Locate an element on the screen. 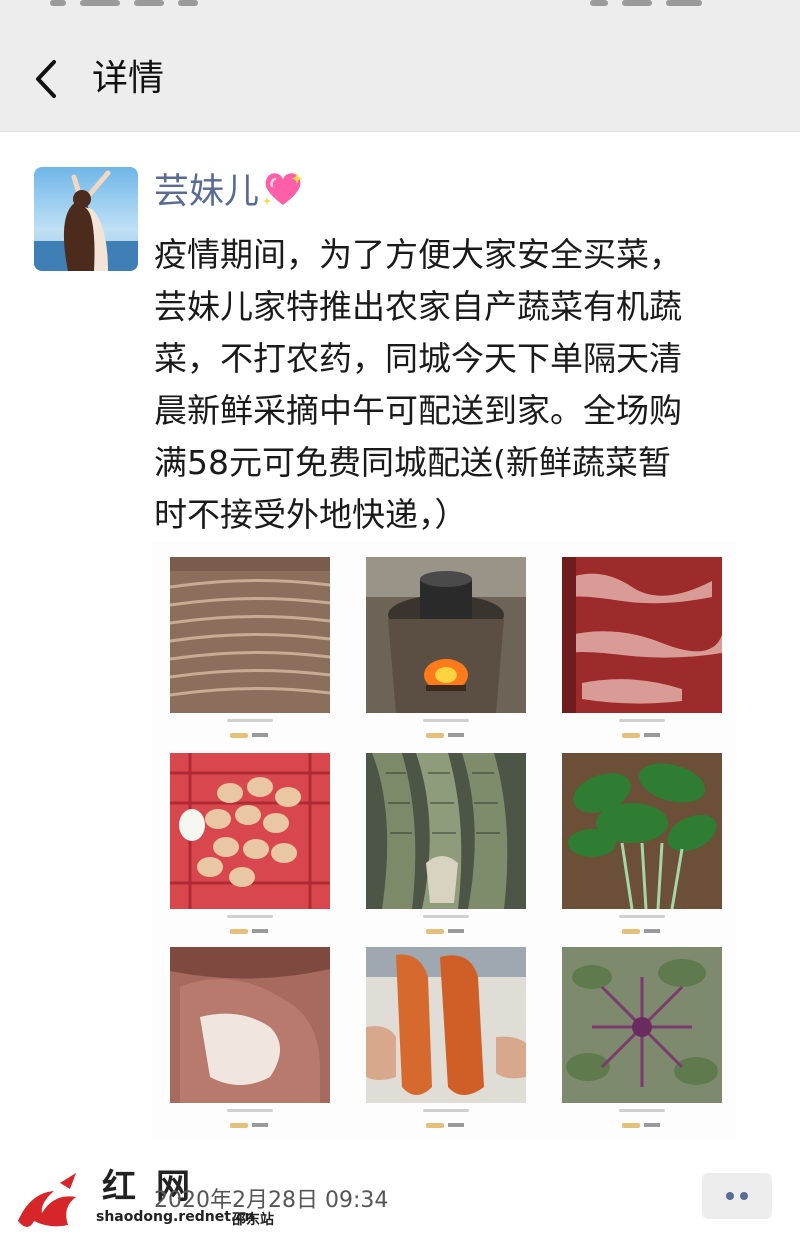  chevron-left-icon is located at coordinates (46, 79).